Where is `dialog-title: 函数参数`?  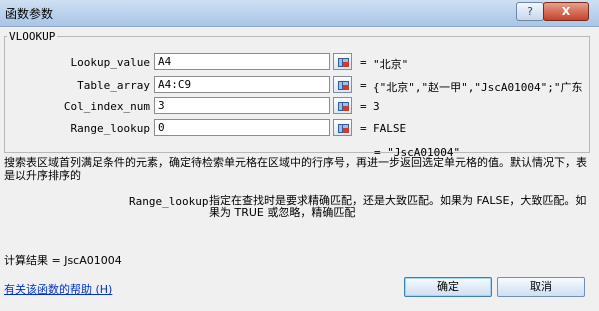
dialog-title: 函数参数 is located at coordinates (29, 14).